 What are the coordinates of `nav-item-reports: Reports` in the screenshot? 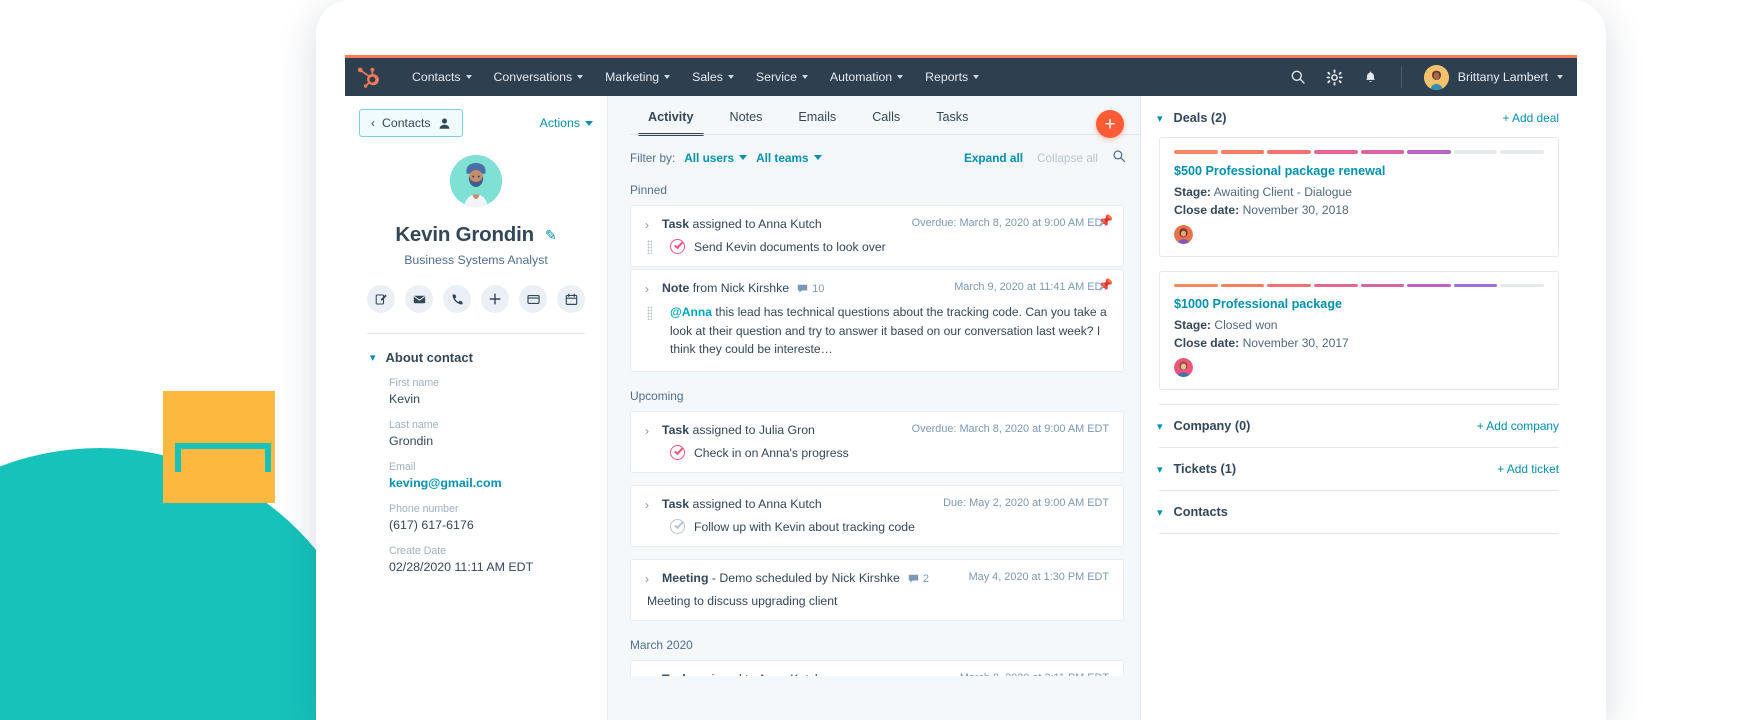 It's located at (952, 77).